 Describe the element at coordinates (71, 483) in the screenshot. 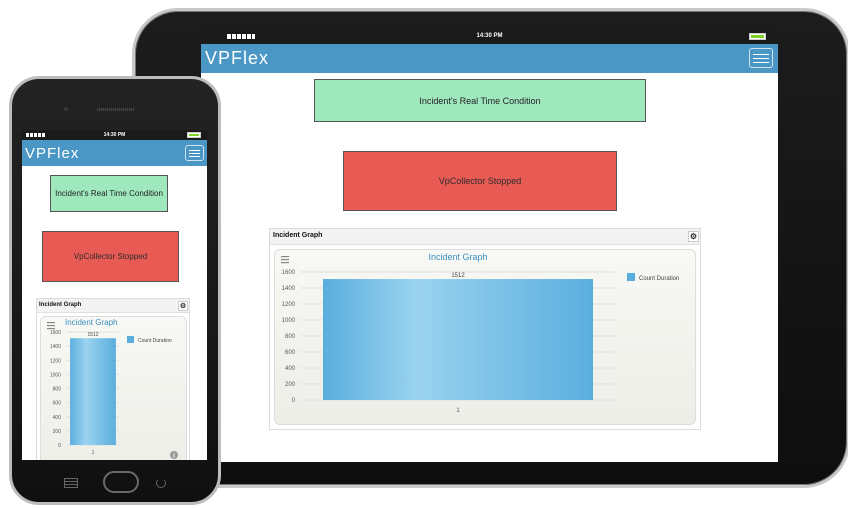

I see `menu-key-icon` at that location.